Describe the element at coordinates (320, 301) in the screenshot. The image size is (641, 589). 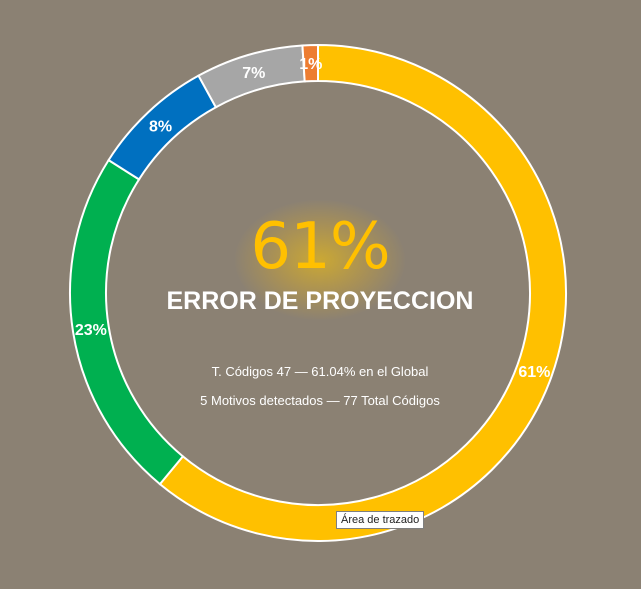
I see `center-title: ERROR DE PROYECCION` at that location.